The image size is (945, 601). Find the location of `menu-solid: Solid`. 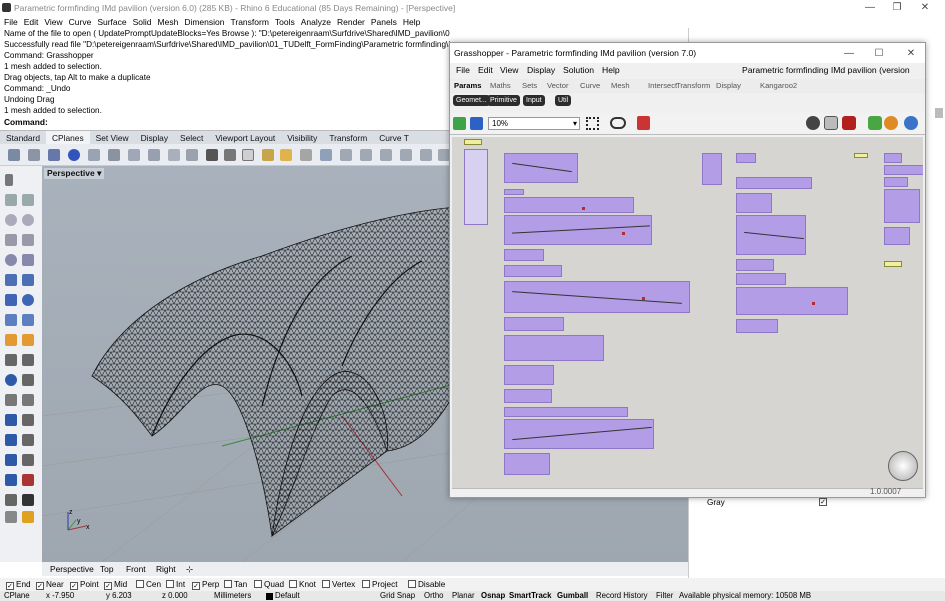

menu-solid: Solid is located at coordinates (142, 22).